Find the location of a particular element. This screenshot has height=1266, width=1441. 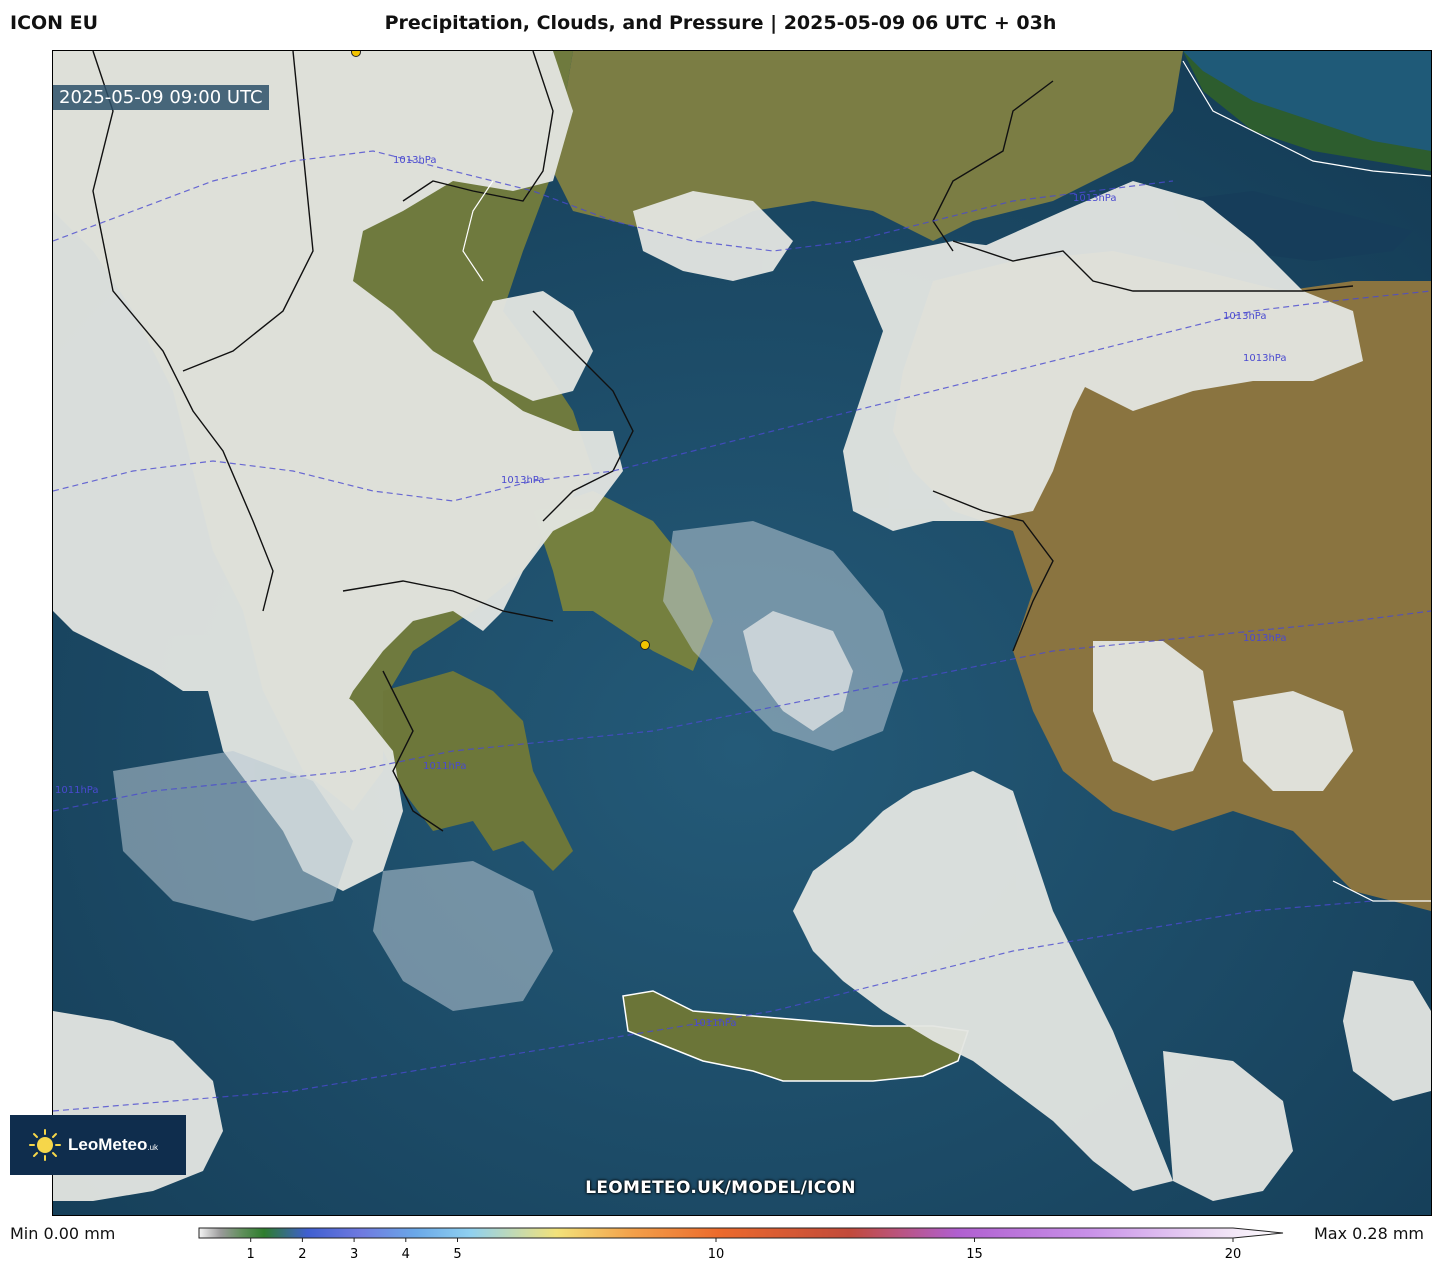

leometeo-logo: LeoMeteo.uk is located at coordinates (98, 1145).